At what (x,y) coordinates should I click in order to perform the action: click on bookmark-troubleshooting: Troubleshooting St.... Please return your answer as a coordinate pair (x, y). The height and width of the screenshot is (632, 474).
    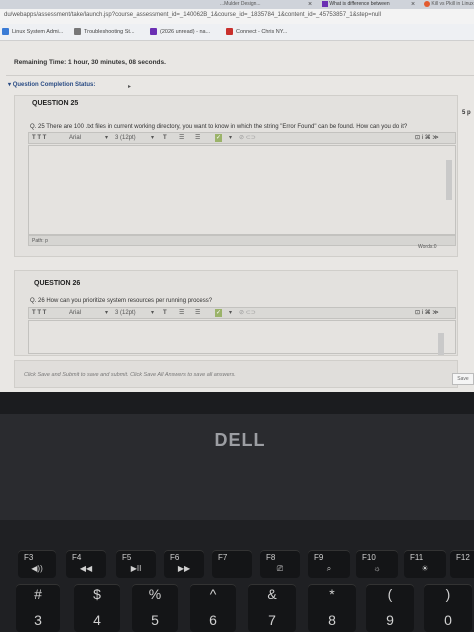
    Looking at the image, I should click on (104, 31).